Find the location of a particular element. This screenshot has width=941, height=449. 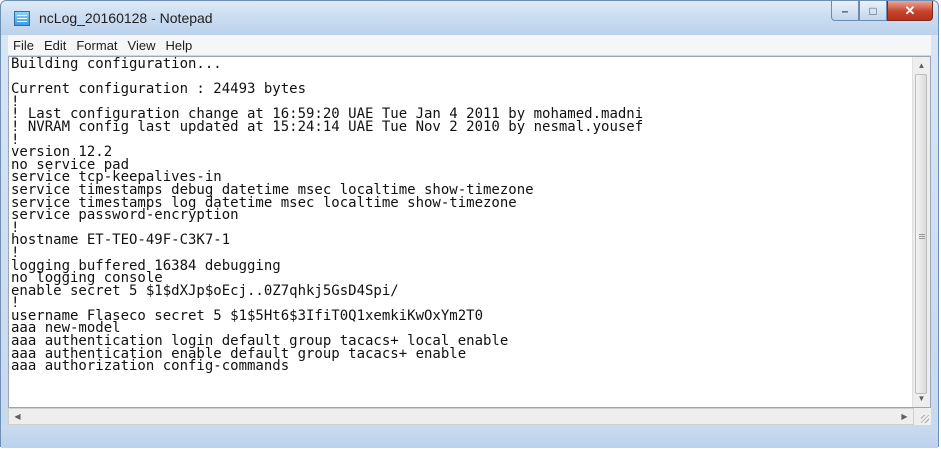

horizontal-scrollbar: ◀ ▶ is located at coordinates (461, 416).